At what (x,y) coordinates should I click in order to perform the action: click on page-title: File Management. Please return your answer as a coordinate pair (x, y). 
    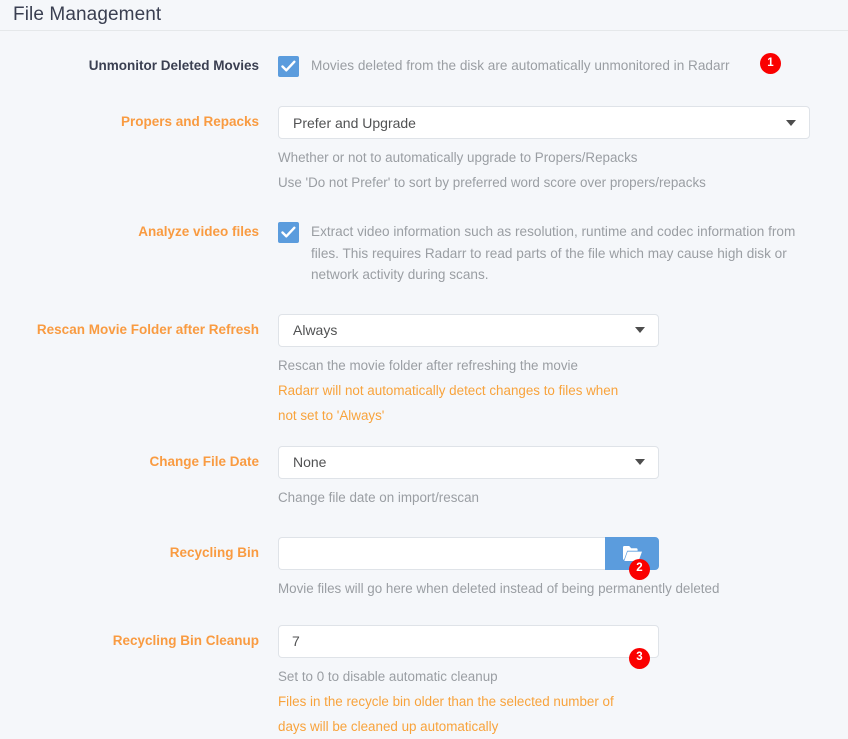
    Looking at the image, I should click on (87, 14).